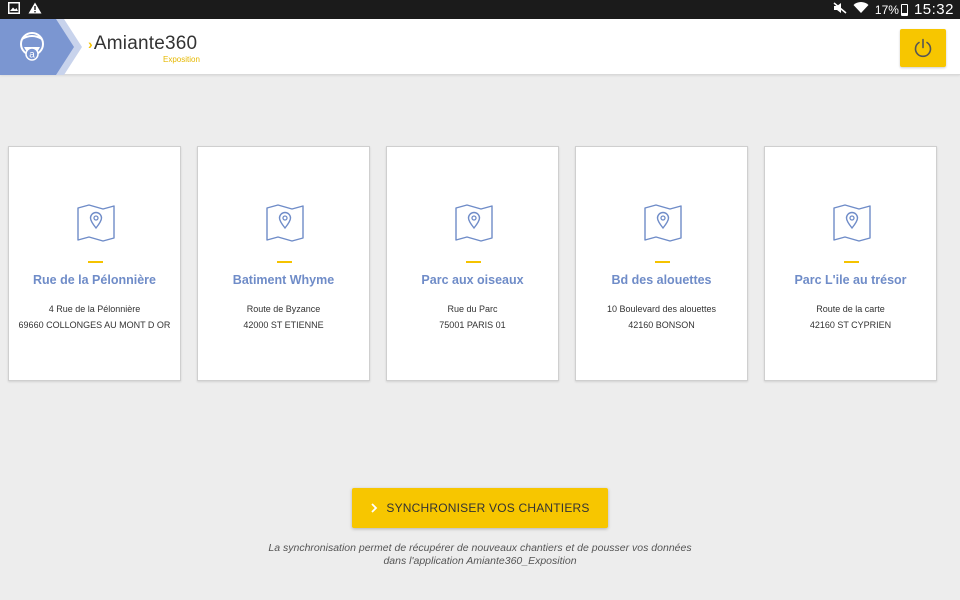 The image size is (960, 600). Describe the element at coordinates (480, 47) in the screenshot. I see `app-header: a ›Amiante360 Exposition` at that location.